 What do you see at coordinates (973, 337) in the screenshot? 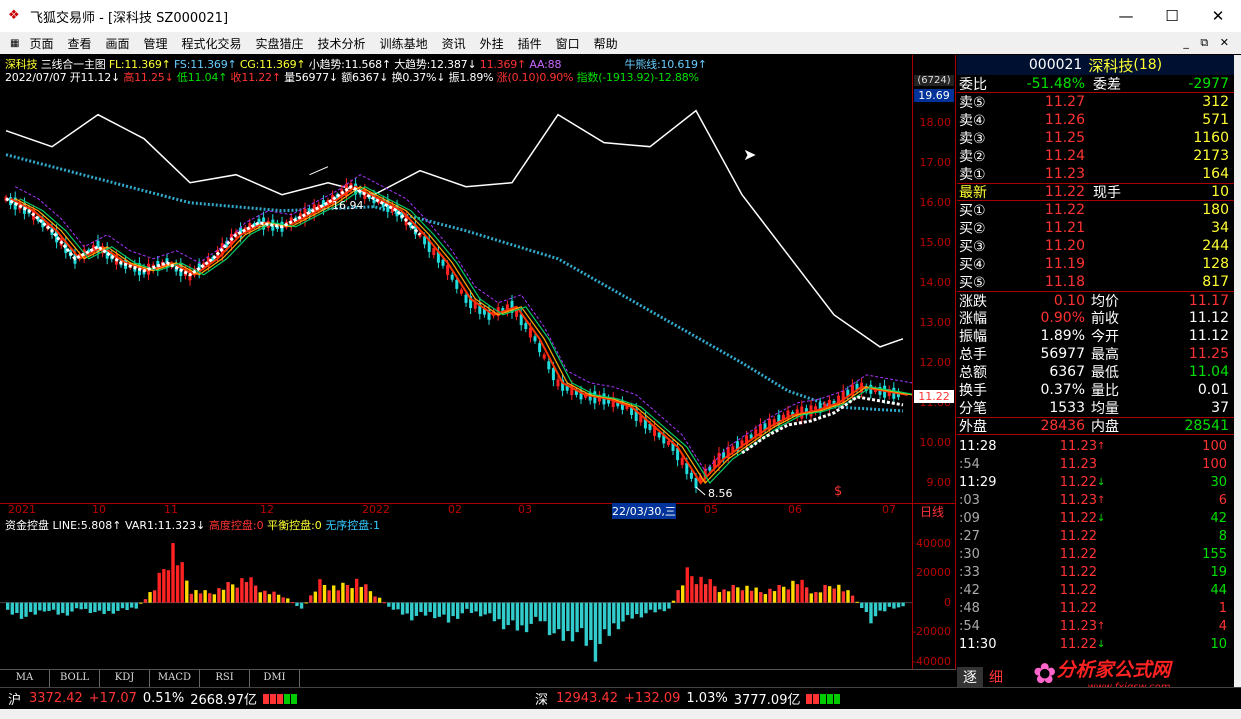
I see `stat-label-a: 振幅` at bounding box center [973, 337].